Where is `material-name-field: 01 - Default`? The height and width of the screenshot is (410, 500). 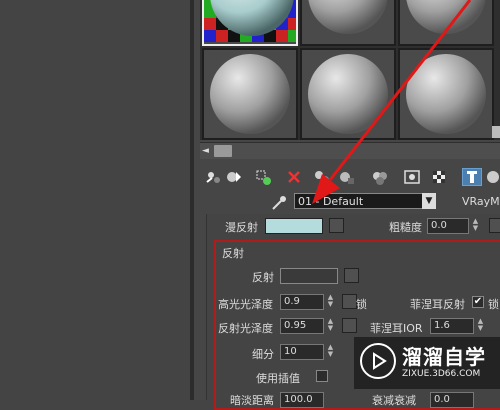
material-name-field: 01 - Default is located at coordinates (365, 201).